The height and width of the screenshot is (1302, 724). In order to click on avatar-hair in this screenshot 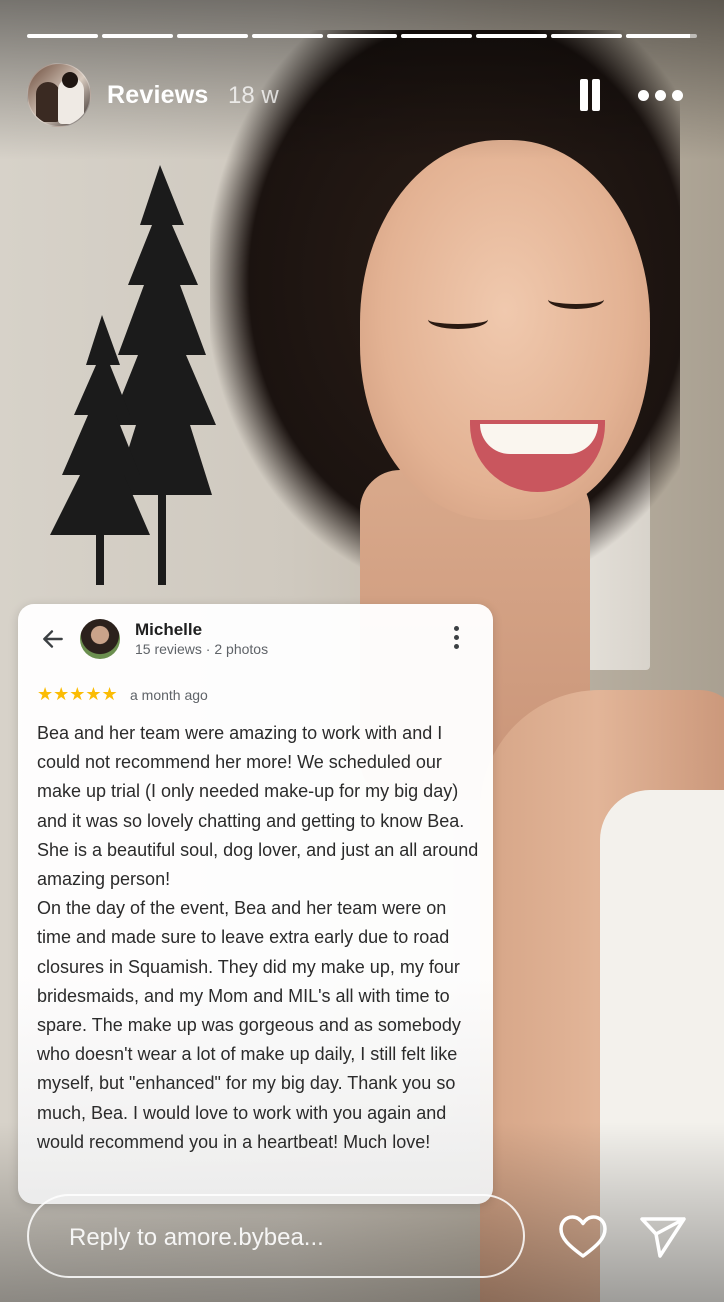, I will do `click(70, 80)`.